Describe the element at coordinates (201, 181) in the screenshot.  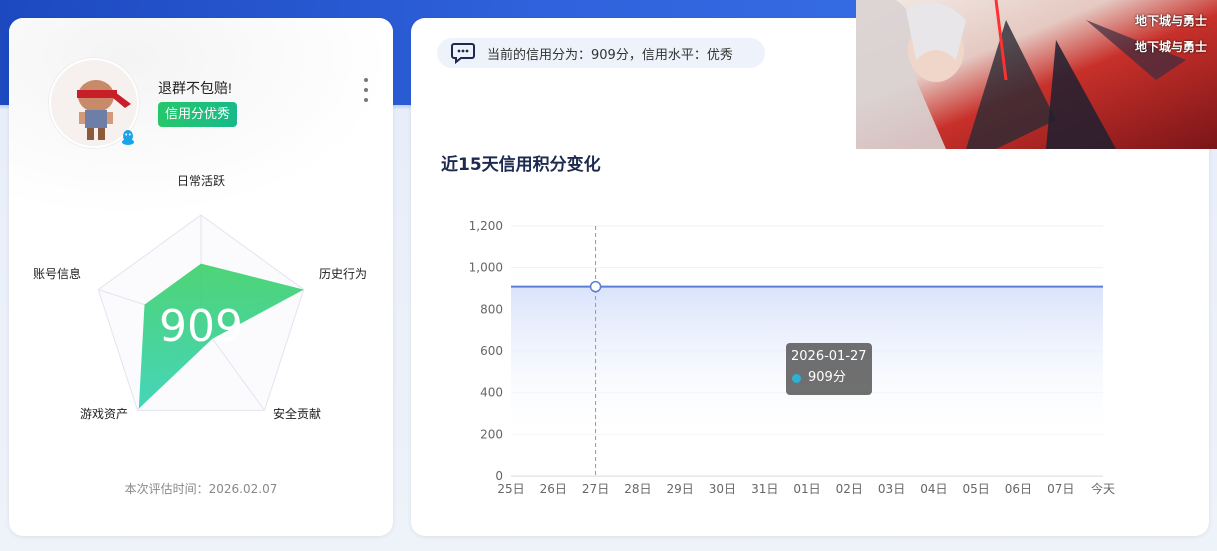
I see `radar-label-daily: 日常活跃` at that location.